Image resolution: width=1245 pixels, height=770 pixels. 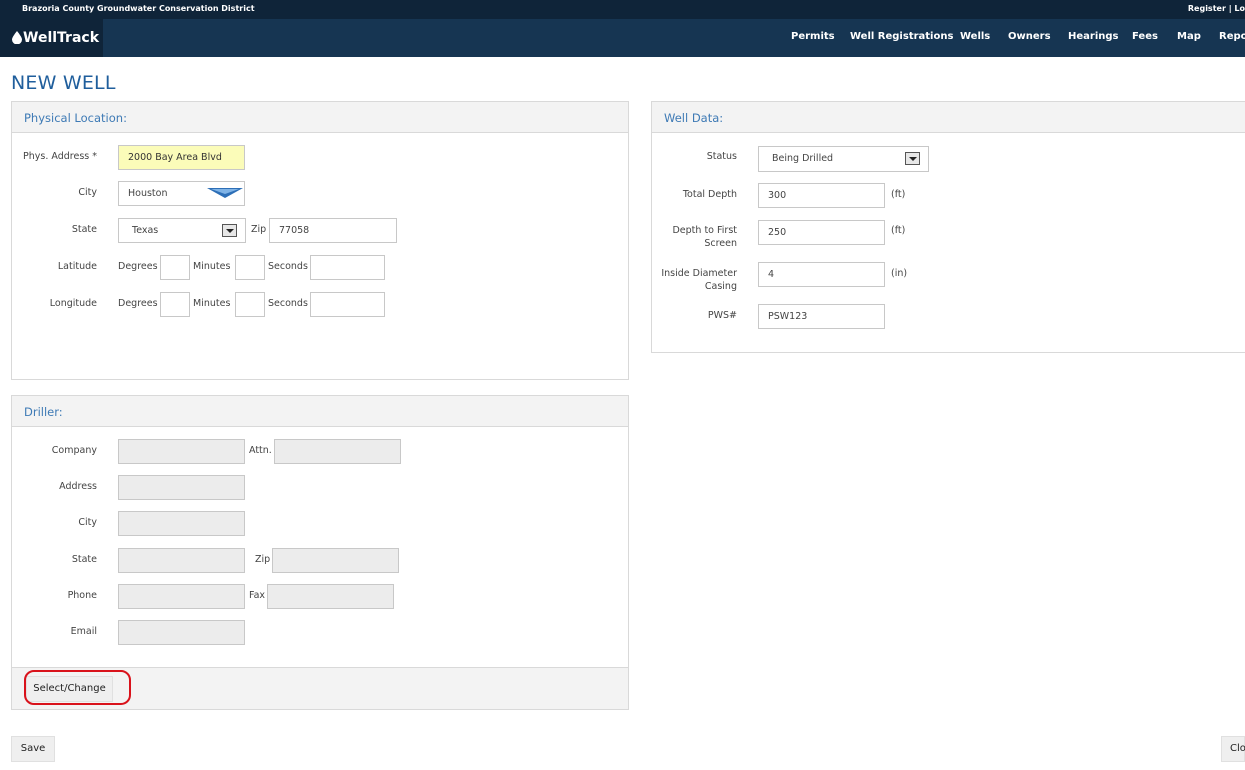 I want to click on brand-name: WellTrack, so click(x=61, y=38).